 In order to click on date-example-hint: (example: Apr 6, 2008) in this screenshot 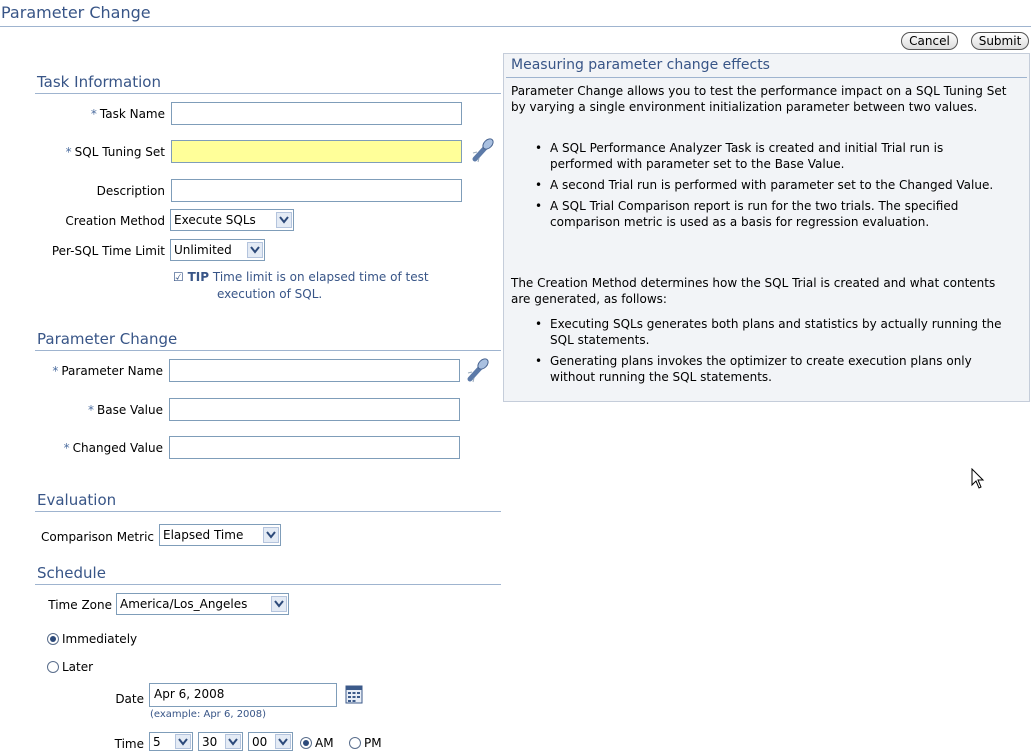, I will do `click(208, 714)`.